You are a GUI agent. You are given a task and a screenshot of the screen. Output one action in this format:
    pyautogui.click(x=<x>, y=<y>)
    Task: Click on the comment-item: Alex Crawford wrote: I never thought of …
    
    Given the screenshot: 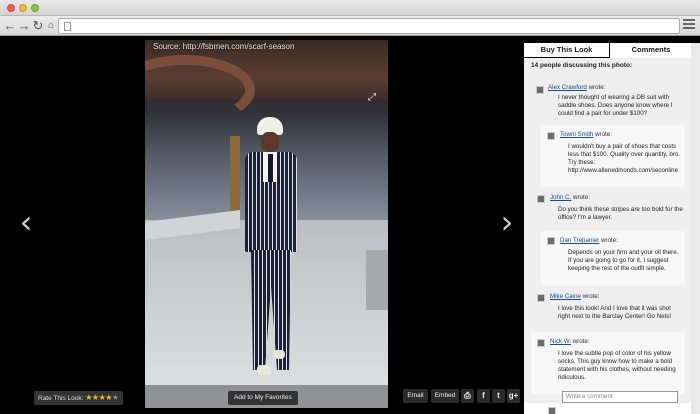 What is the action you would take?
    pyautogui.click(x=608, y=101)
    